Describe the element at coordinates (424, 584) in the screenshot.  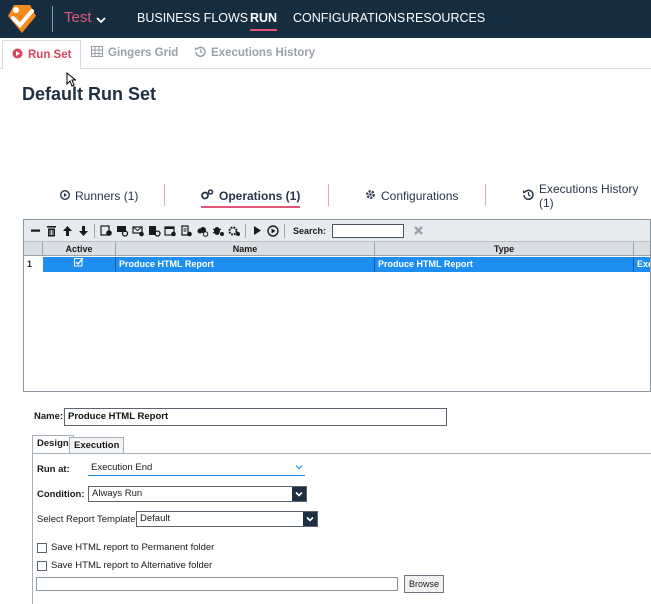
I see `browse-button: Browse` at that location.